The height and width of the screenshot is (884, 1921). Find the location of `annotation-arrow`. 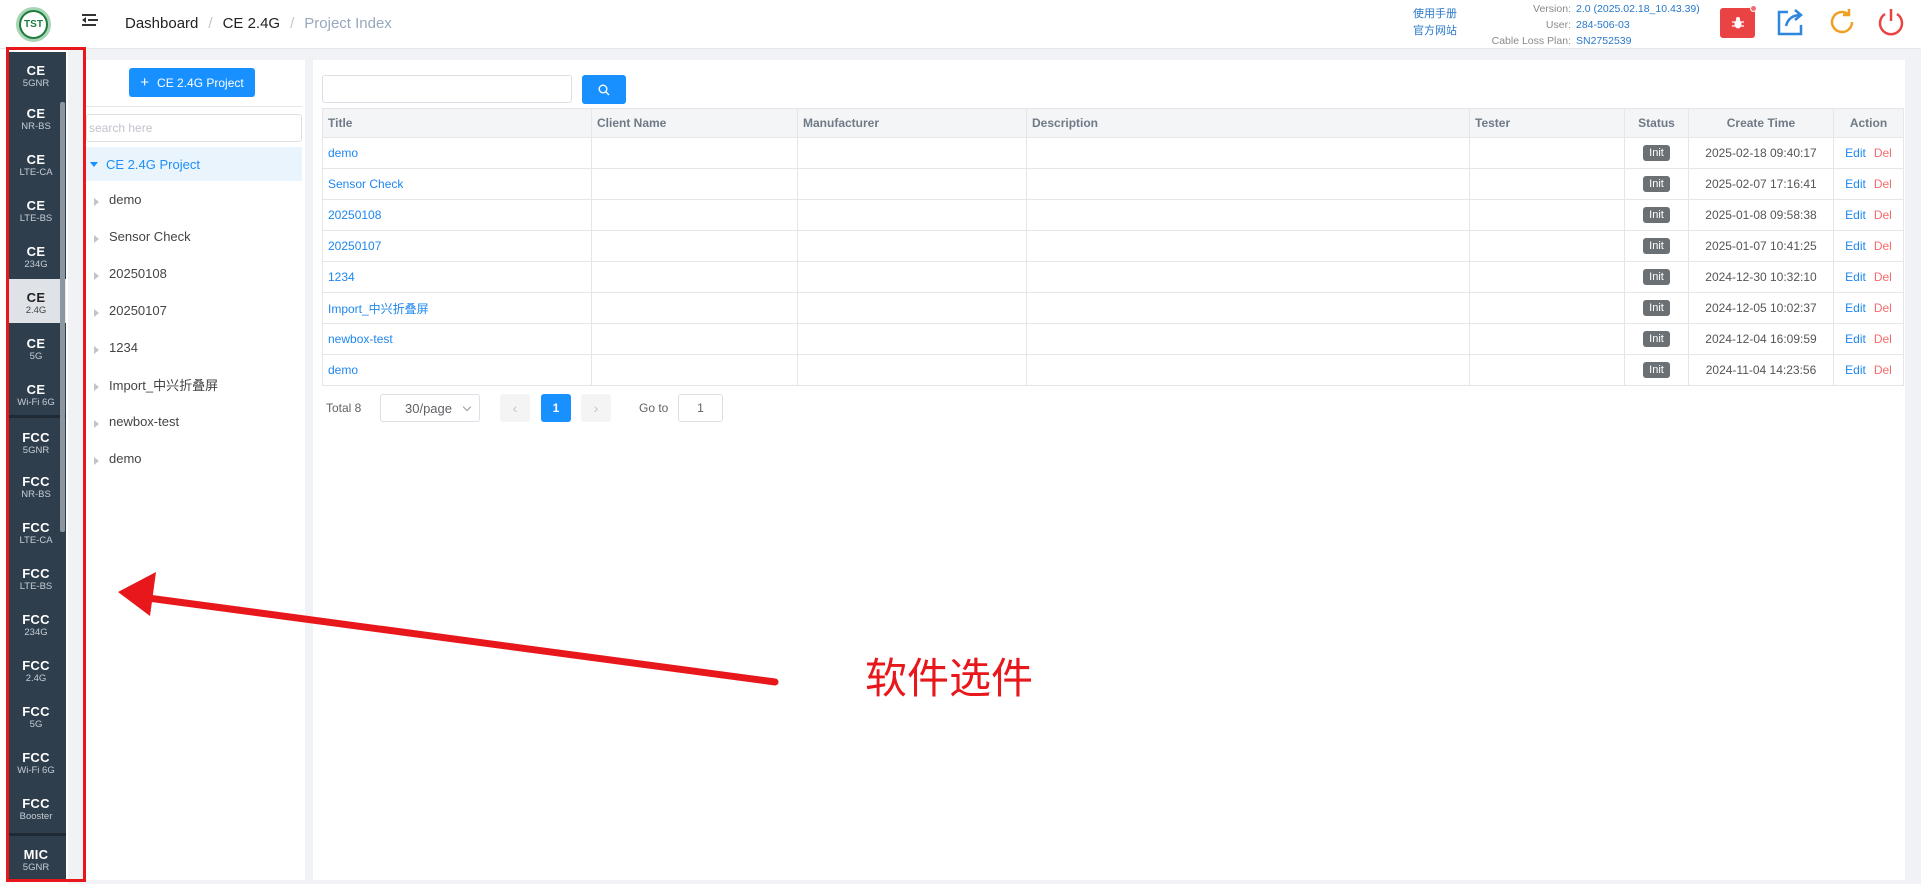

annotation-arrow is located at coordinates (448, 629).